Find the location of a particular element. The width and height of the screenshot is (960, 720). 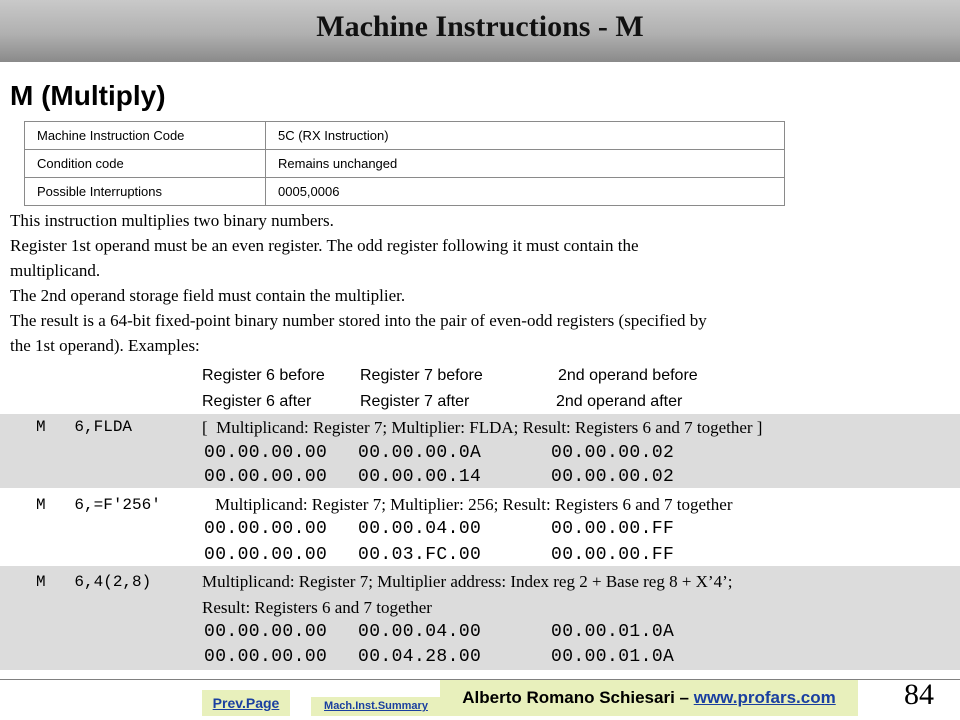

instruction-code: M 6,FLDA is located at coordinates (84, 427).